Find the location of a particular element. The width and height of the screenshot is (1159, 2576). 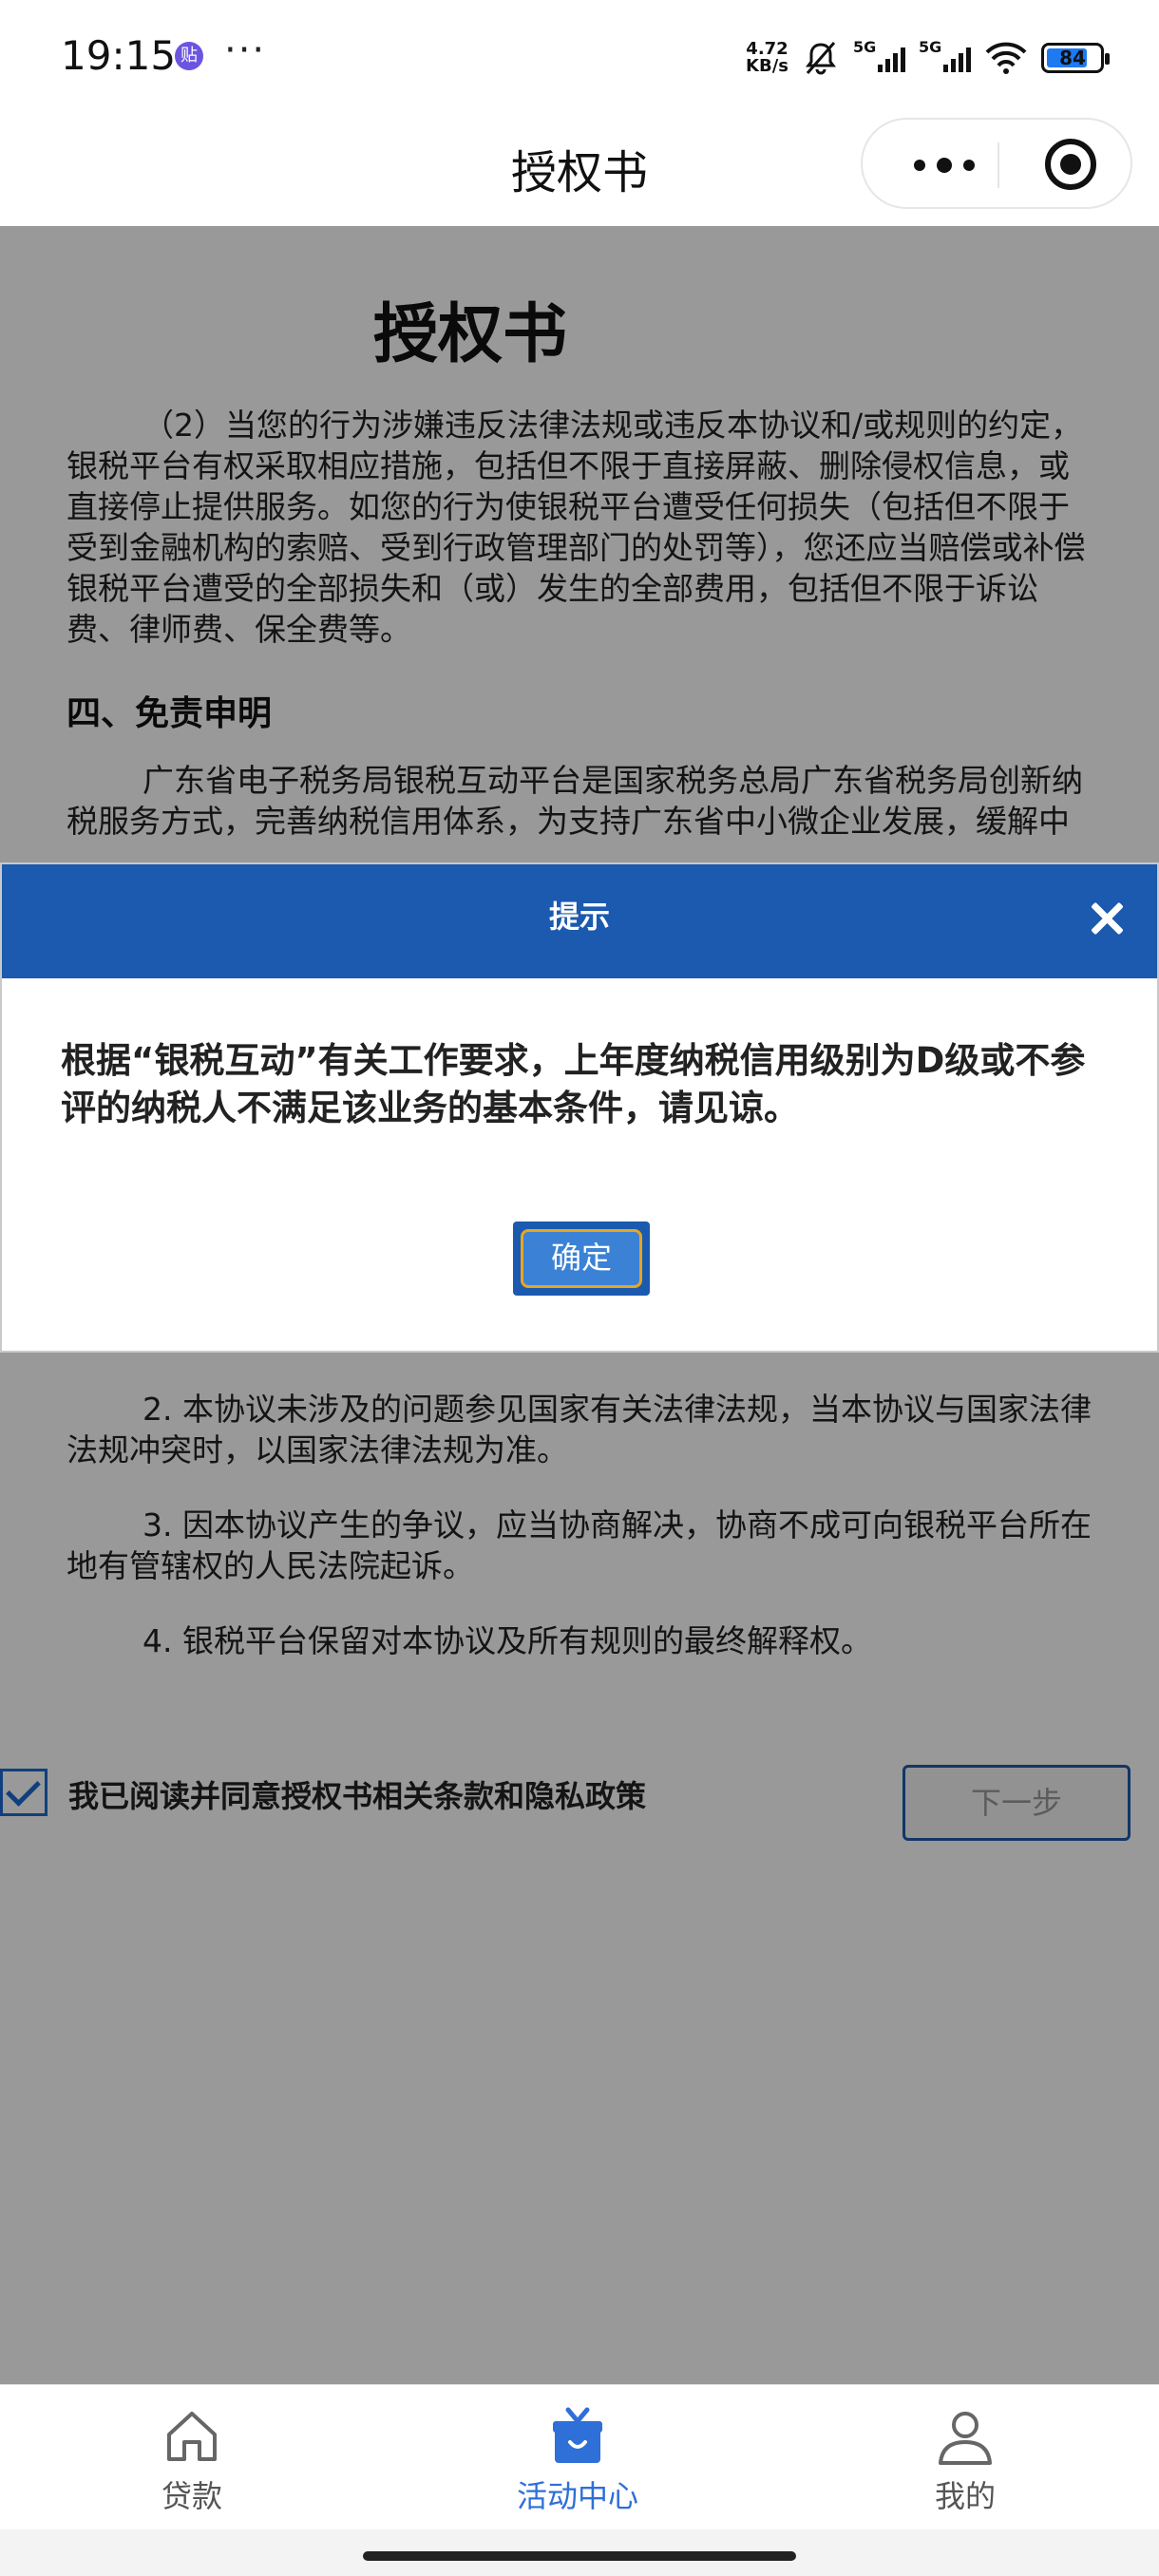

home-indicator is located at coordinates (579, 2556).